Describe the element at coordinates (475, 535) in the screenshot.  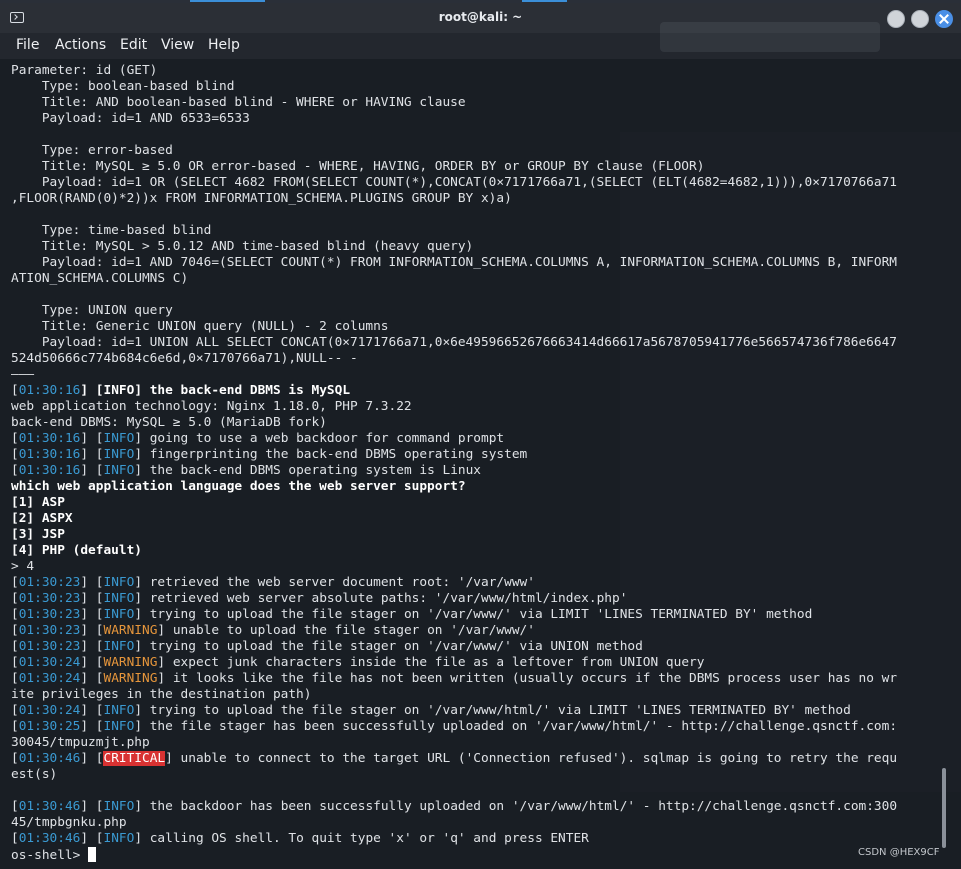
I see `terminal-line: [3] JSP` at that location.